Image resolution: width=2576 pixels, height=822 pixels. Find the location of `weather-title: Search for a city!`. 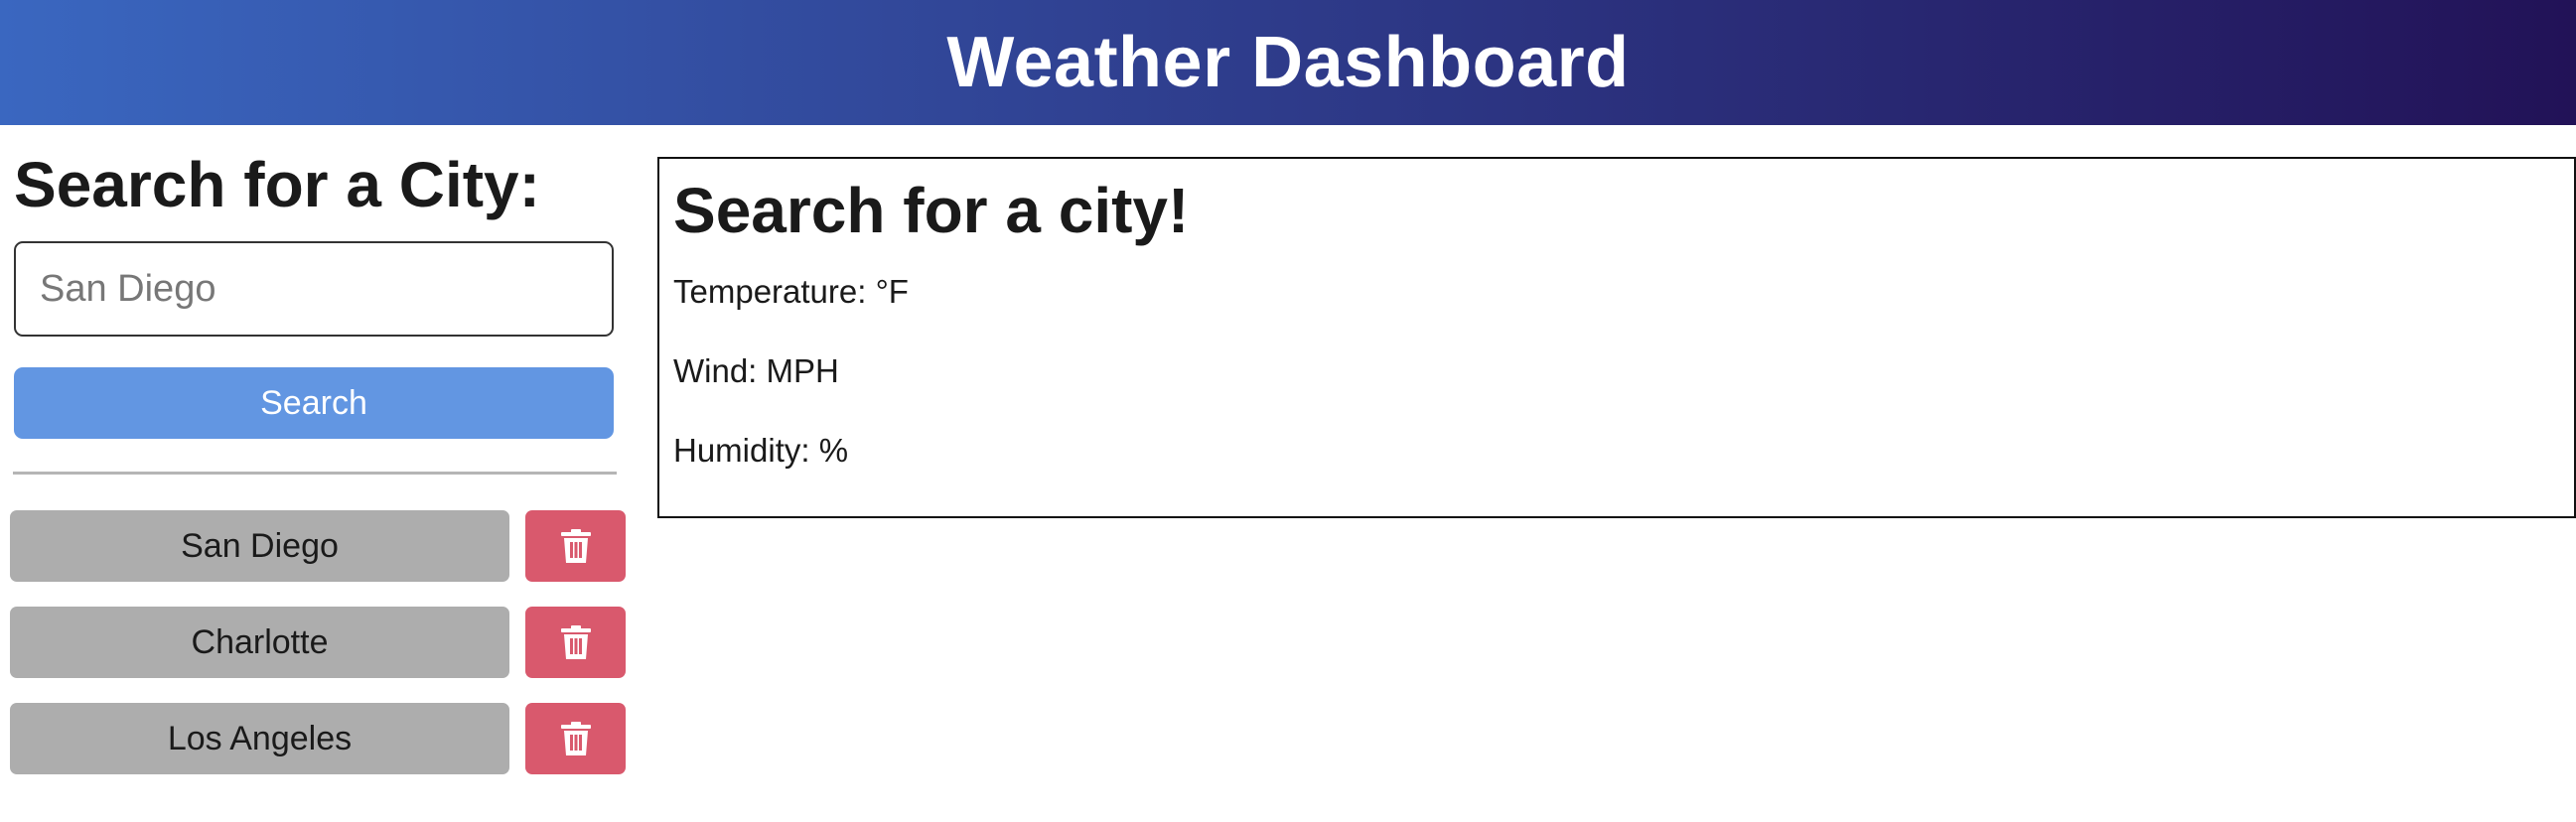

weather-title: Search for a city! is located at coordinates (932, 210).